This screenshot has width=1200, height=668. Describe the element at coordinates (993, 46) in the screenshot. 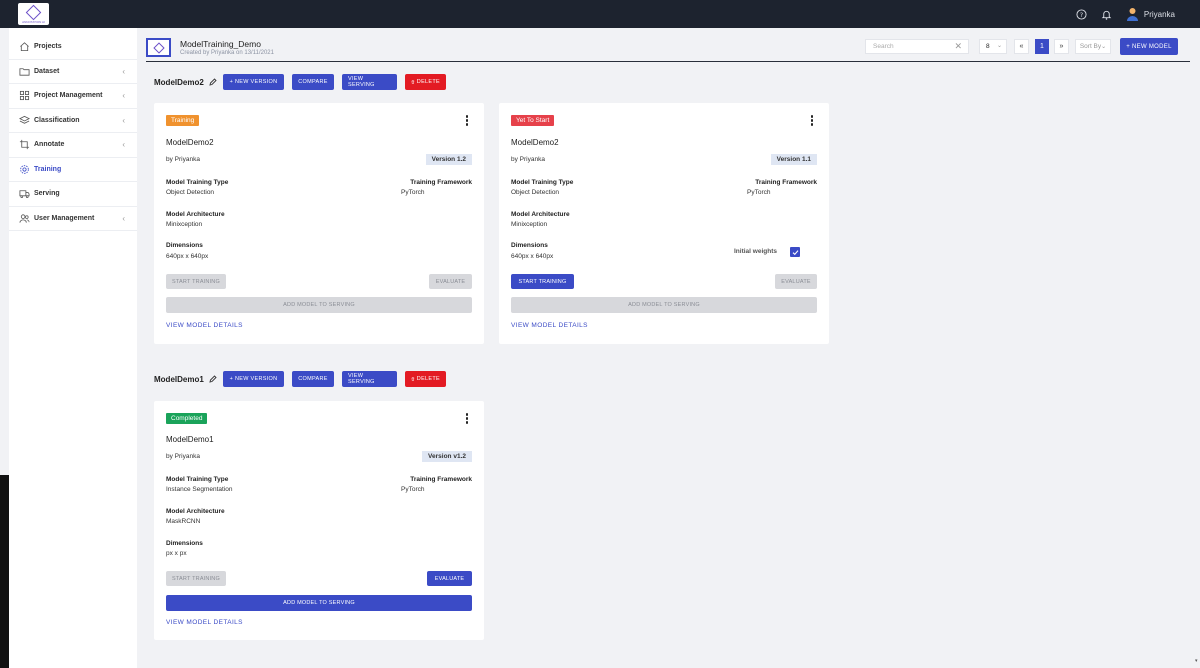

I see `per-page-select: 8 ⌄` at that location.